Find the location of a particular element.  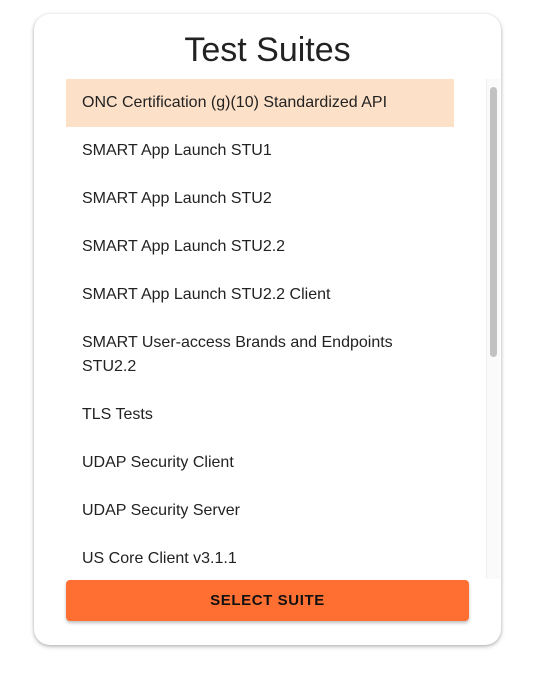

suite-list-item: SMART App Launch STU1 is located at coordinates (260, 151).